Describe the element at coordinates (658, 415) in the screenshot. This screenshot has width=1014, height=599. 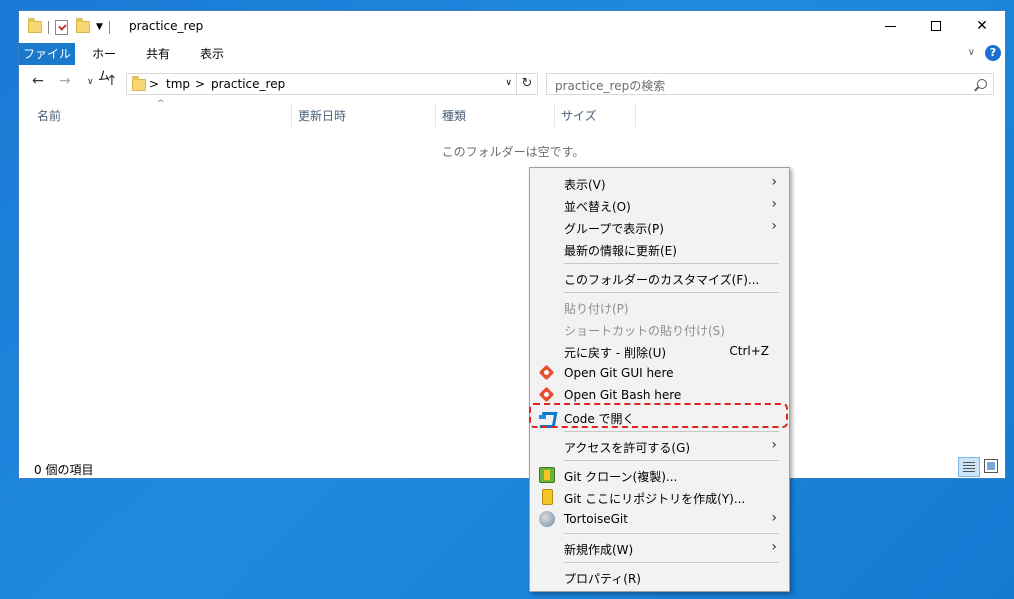
I see `highlight-box` at that location.